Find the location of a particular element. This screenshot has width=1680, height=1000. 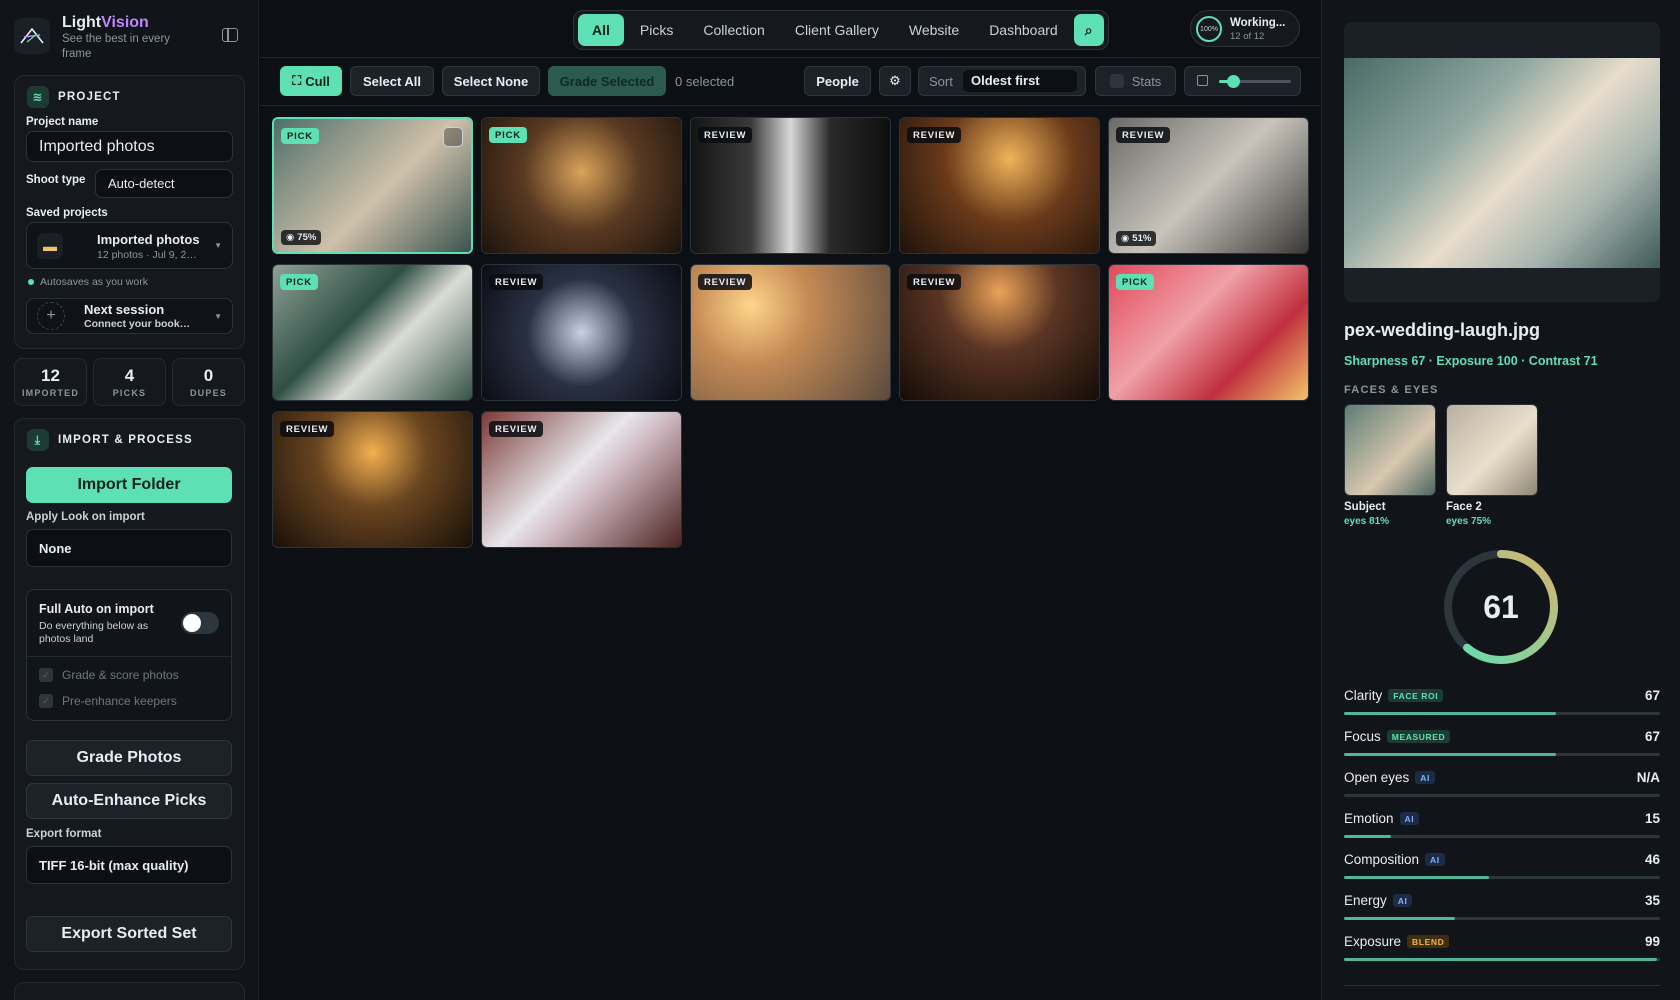

people-button: People is located at coordinates (837, 81).